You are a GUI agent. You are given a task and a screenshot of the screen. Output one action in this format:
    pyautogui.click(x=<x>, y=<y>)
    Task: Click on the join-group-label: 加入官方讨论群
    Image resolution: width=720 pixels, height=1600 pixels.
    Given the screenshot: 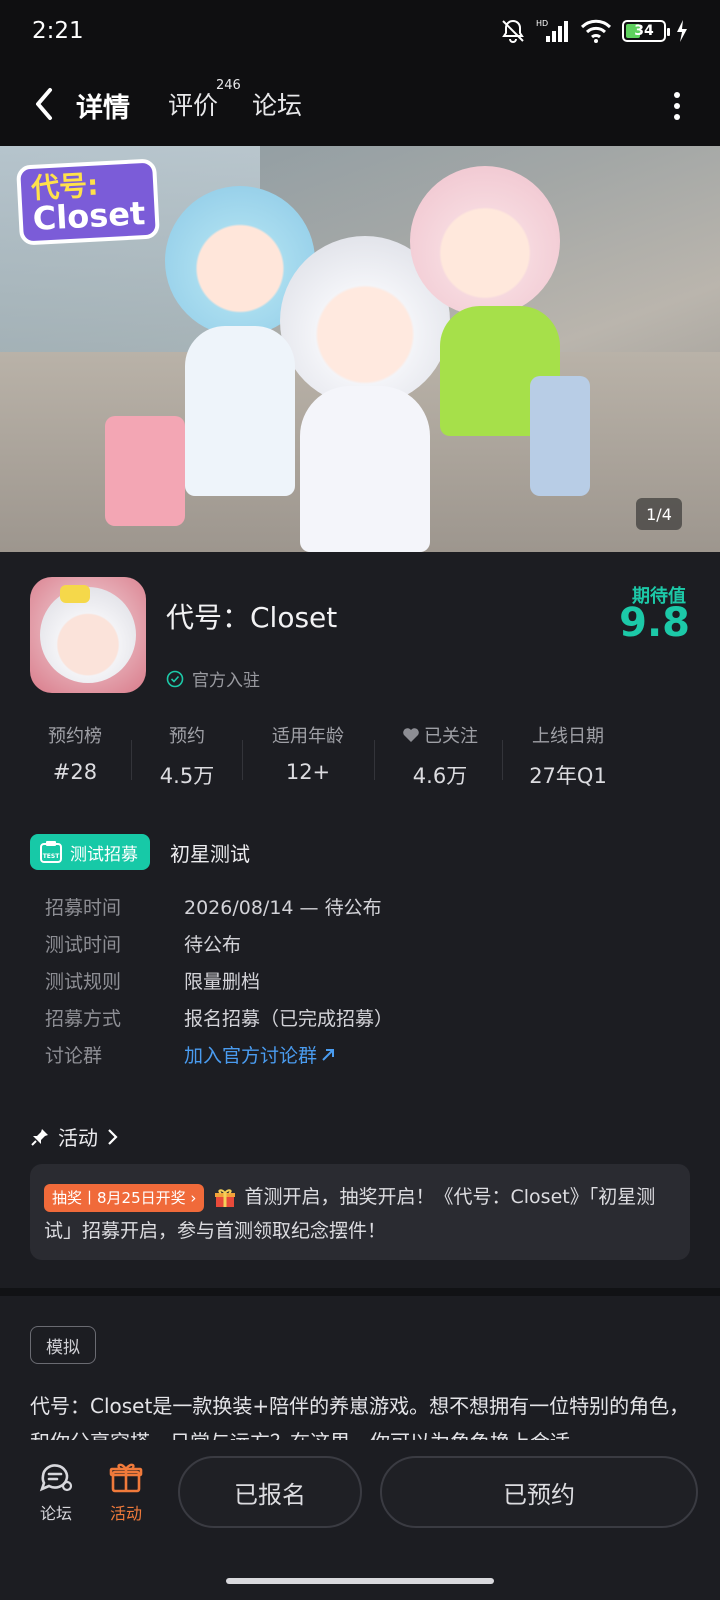 What is the action you would take?
    pyautogui.click(x=251, y=1056)
    